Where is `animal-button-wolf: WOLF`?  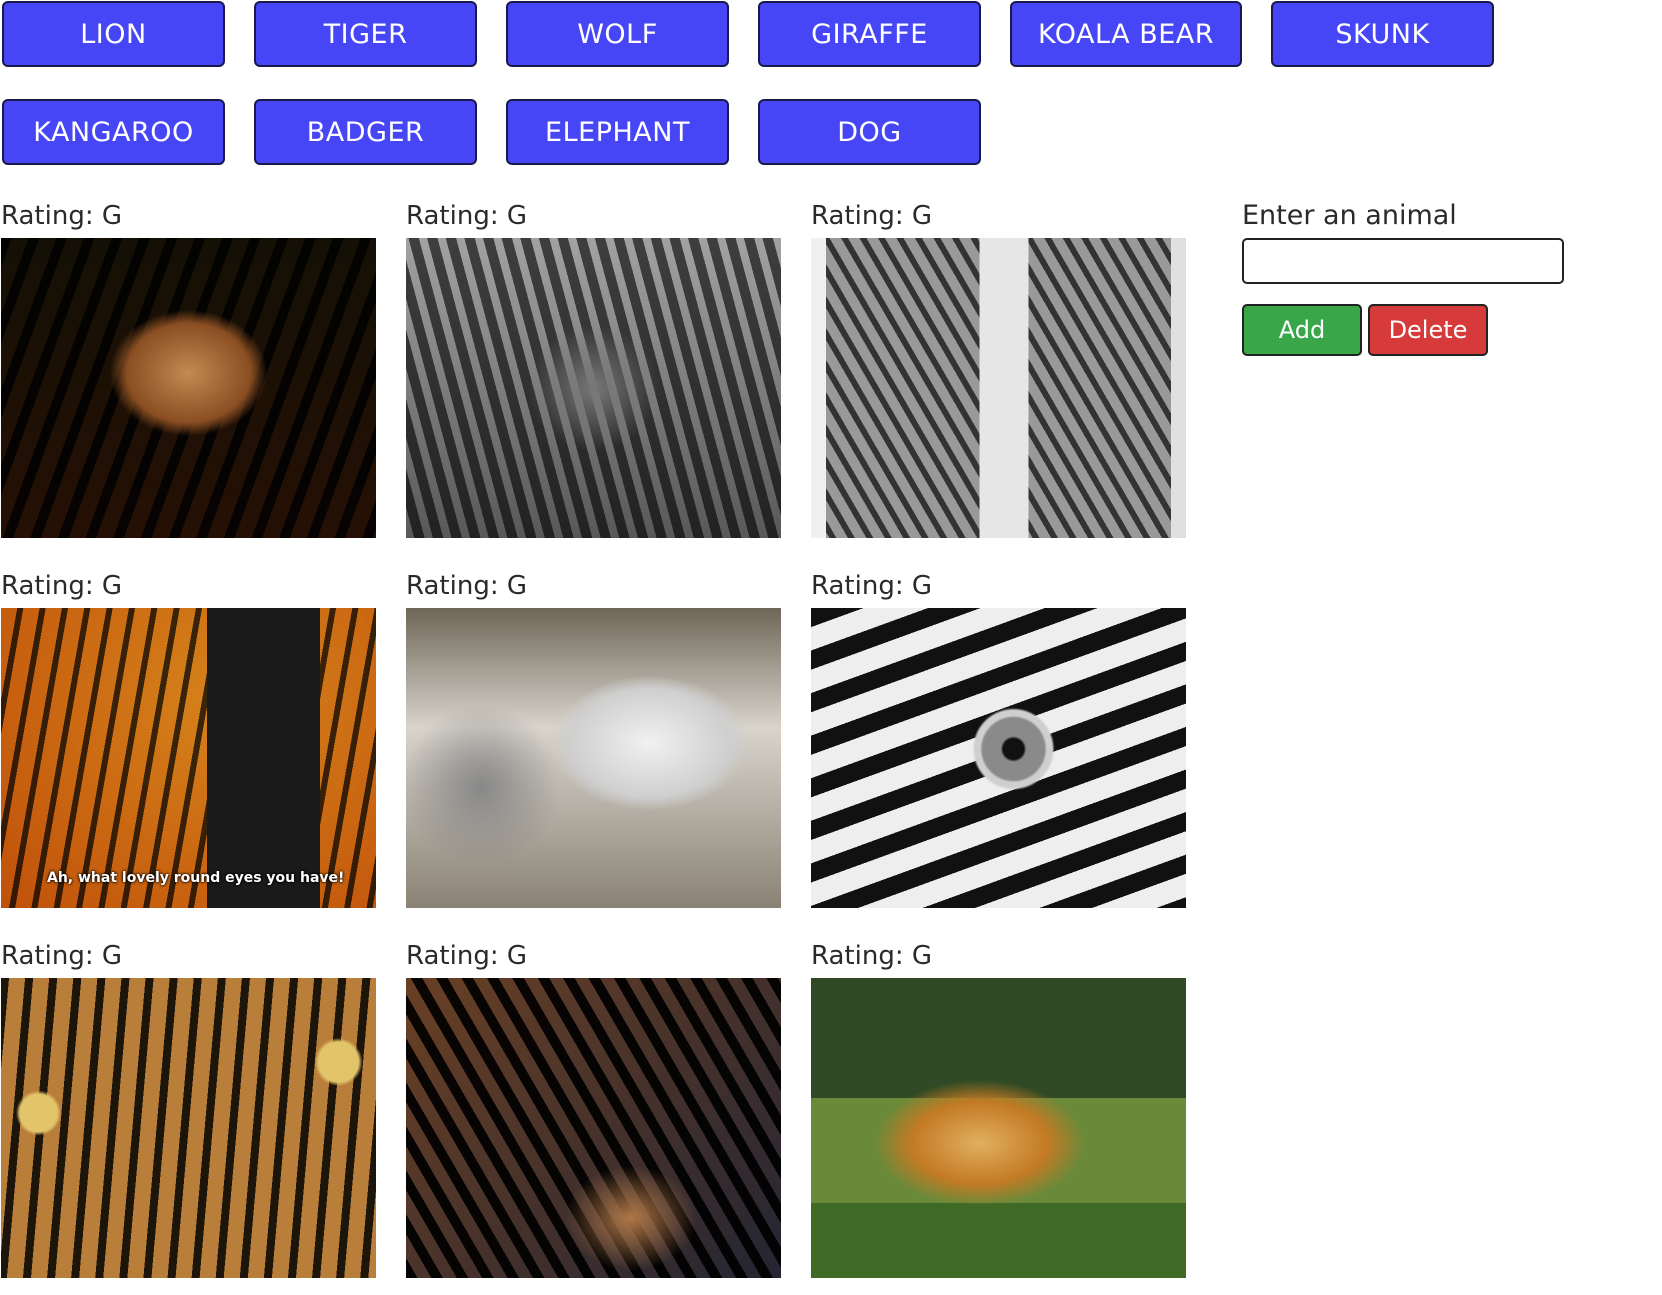
animal-button-wolf: WOLF is located at coordinates (617, 34).